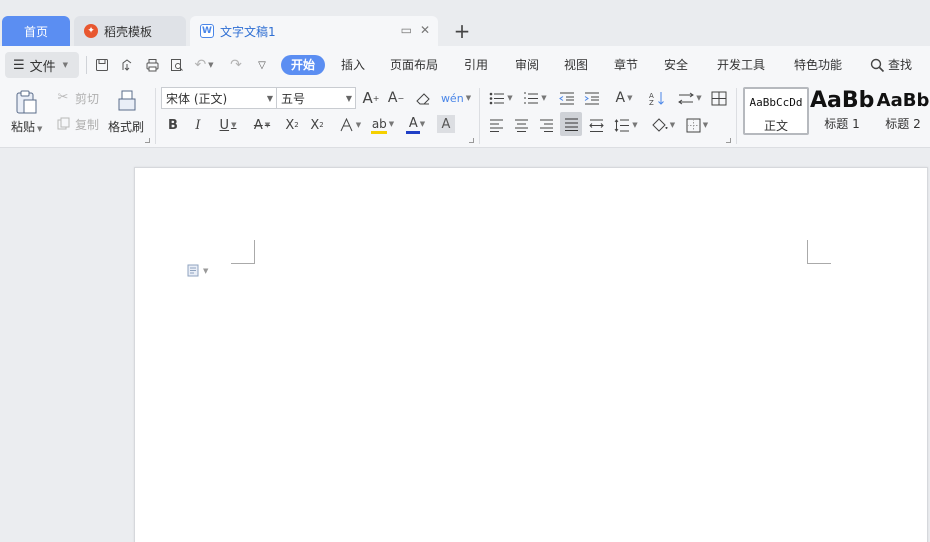 The width and height of the screenshot is (930, 542). What do you see at coordinates (676, 65) in the screenshot?
I see `tab-security: 安全` at bounding box center [676, 65].